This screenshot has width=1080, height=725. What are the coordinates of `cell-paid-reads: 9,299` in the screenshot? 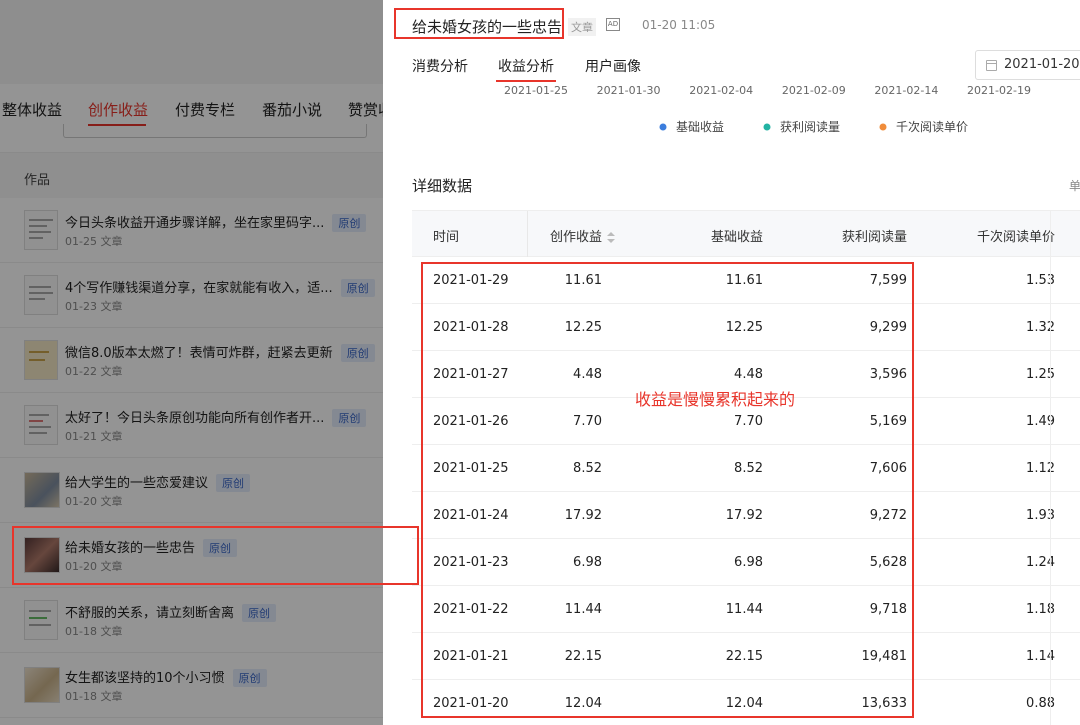 It's located at (888, 327).